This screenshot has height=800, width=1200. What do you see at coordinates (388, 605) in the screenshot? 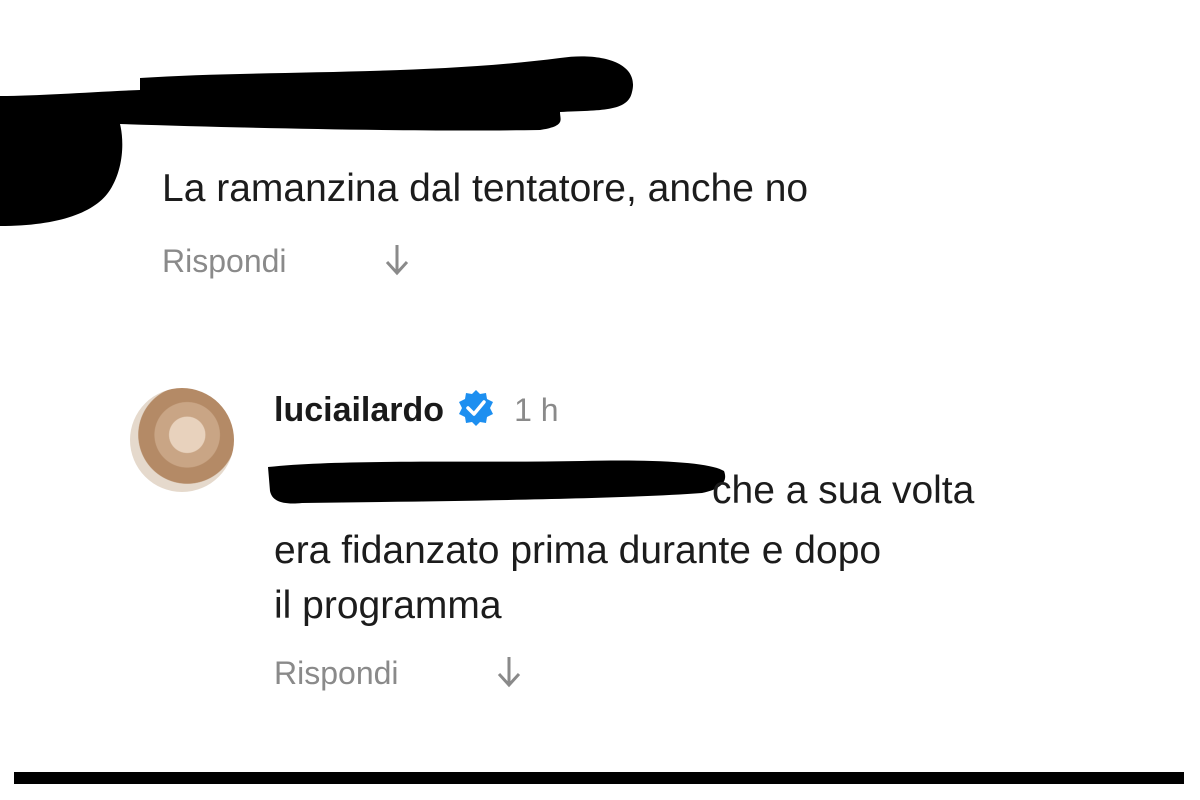
I see `comment-text-line-3: il programma` at bounding box center [388, 605].